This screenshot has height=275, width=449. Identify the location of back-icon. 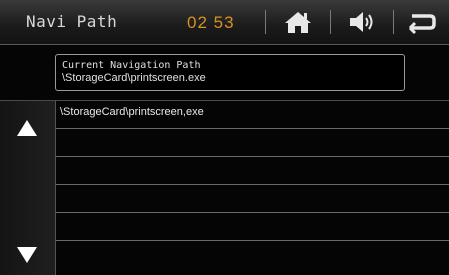
(421, 22).